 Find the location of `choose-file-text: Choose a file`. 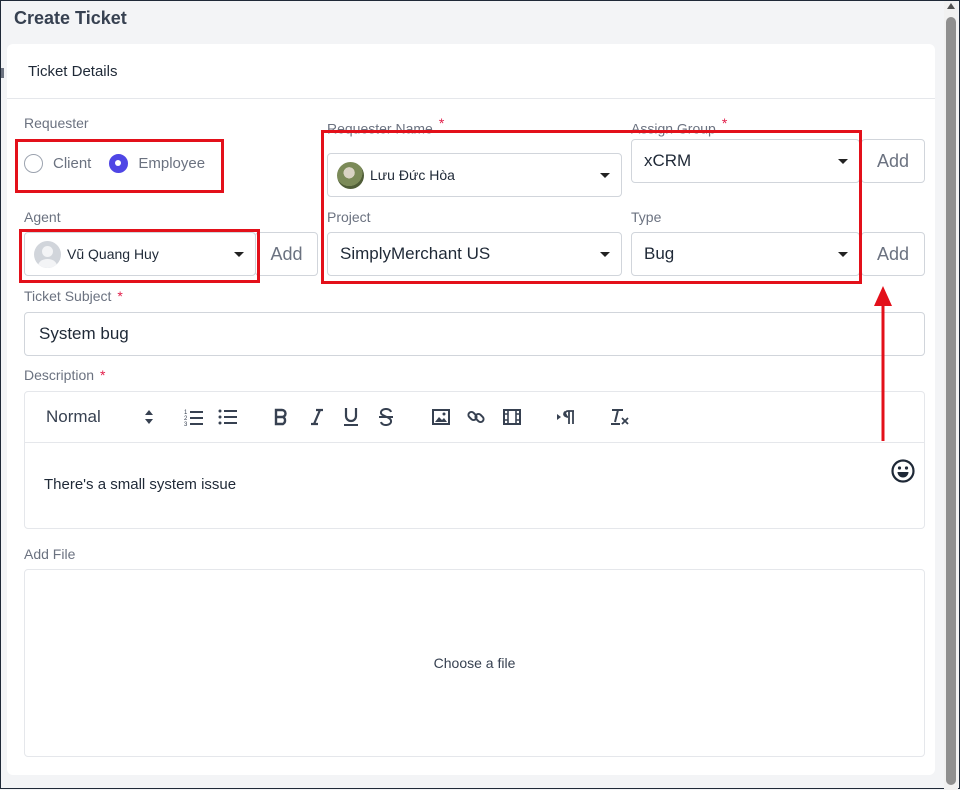

choose-file-text: Choose a file is located at coordinates (475, 663).